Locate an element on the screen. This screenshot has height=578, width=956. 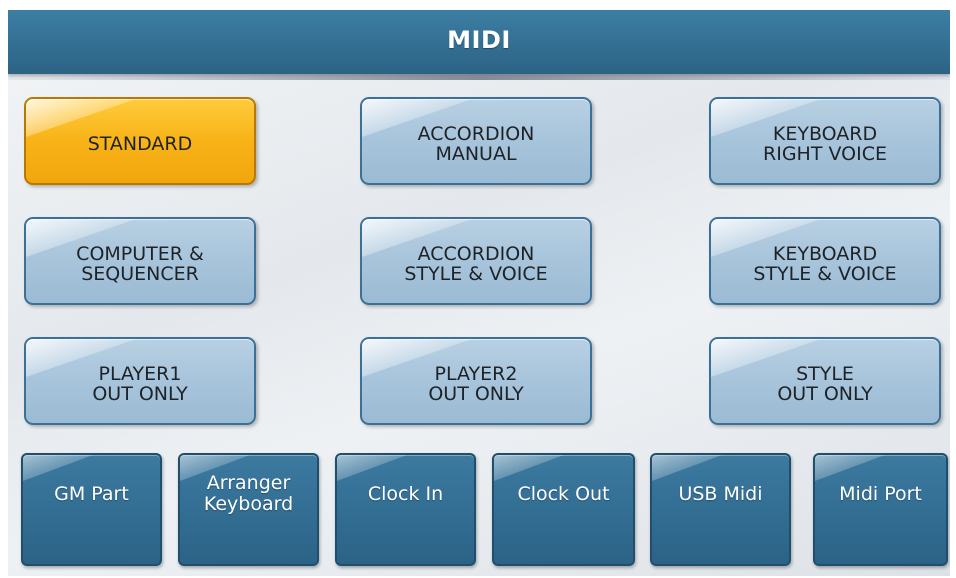
tab-label: Arranger Keyboard is located at coordinates (248, 493).